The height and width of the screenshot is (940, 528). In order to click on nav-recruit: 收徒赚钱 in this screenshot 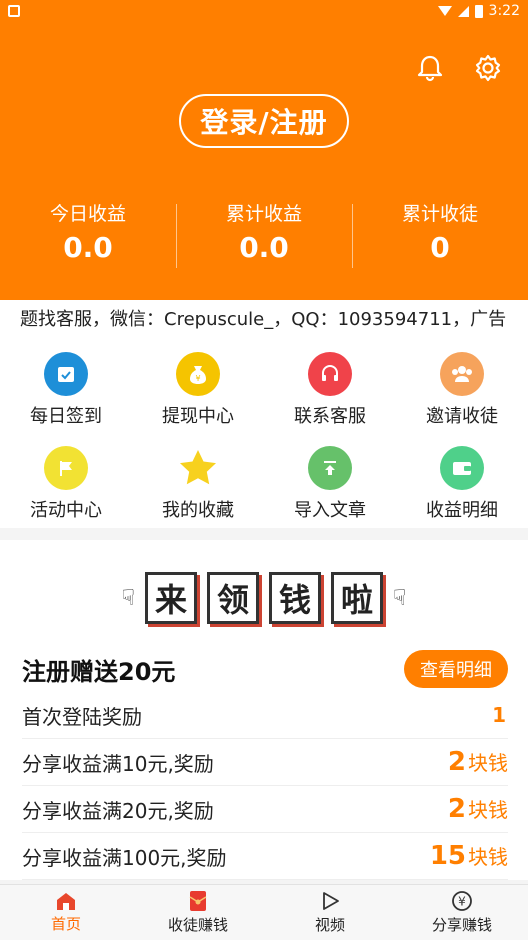, I will do `click(198, 912)`.